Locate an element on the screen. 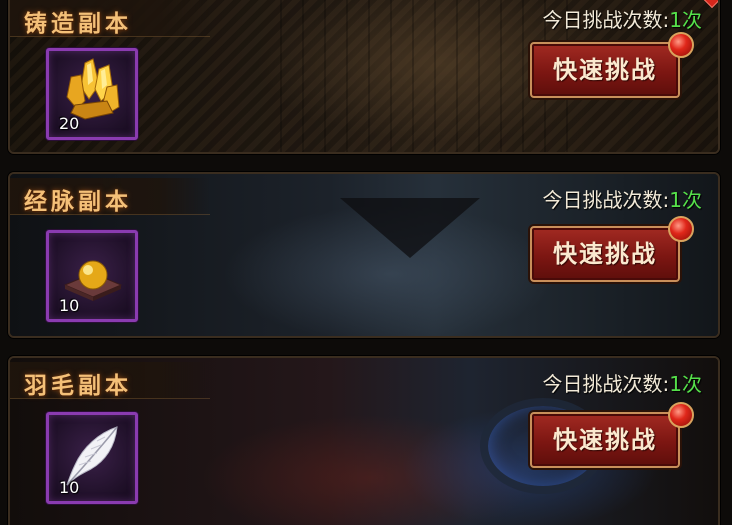 Image resolution: width=732 pixels, height=525 pixels. background-ramp-decoration is located at coordinates (410, 228).